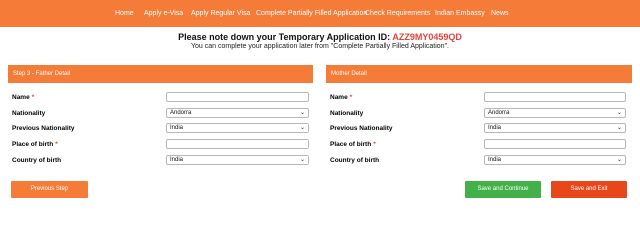 The width and height of the screenshot is (640, 240). Describe the element at coordinates (479, 74) in the screenshot. I see `mother-panel-title: Mother Detail` at that location.